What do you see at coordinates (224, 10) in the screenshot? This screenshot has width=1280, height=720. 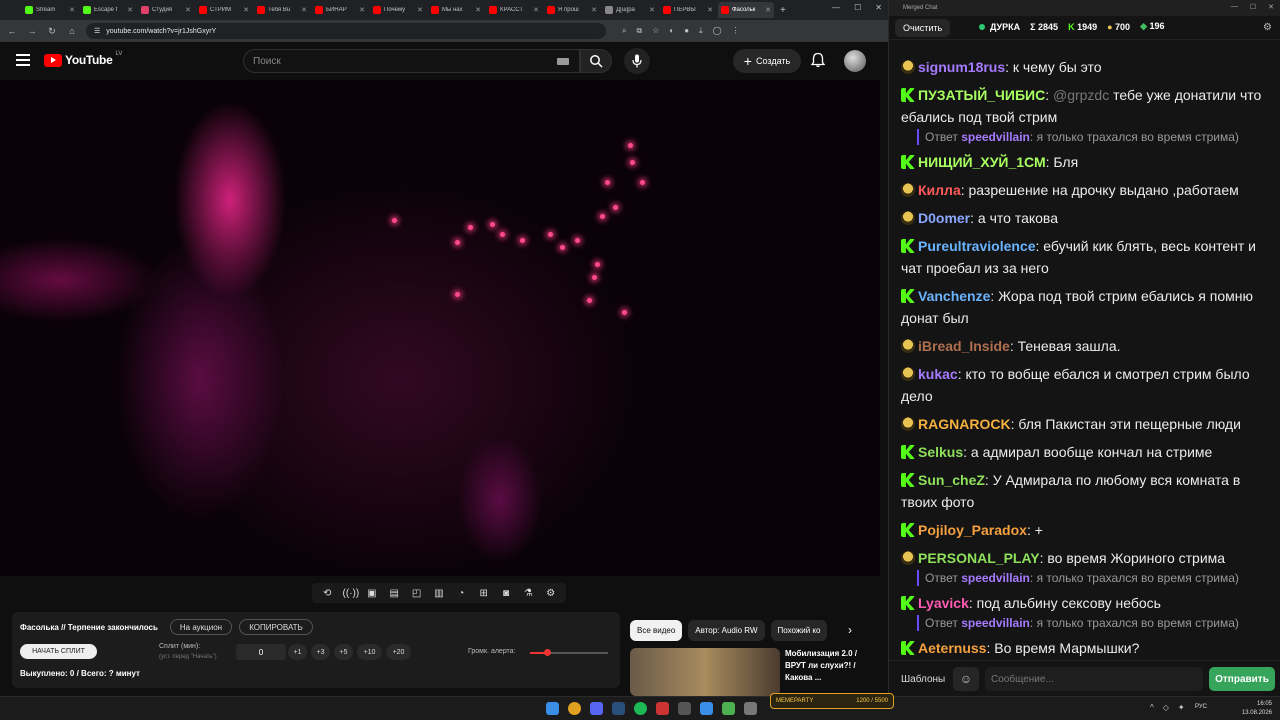 I see `browser-tab: СТРИМ ✕` at bounding box center [224, 10].